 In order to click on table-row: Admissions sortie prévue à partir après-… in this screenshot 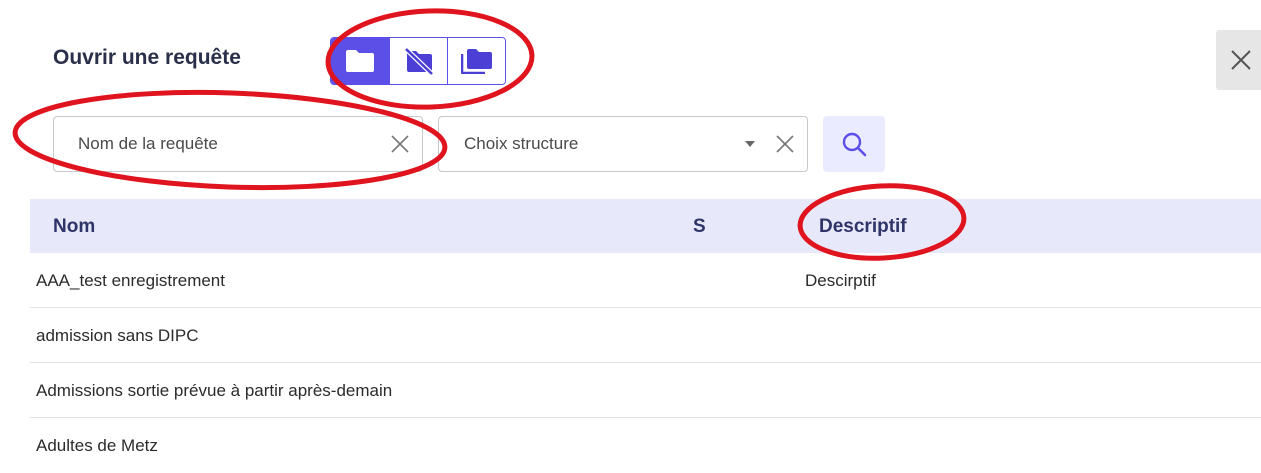, I will do `click(645, 390)`.